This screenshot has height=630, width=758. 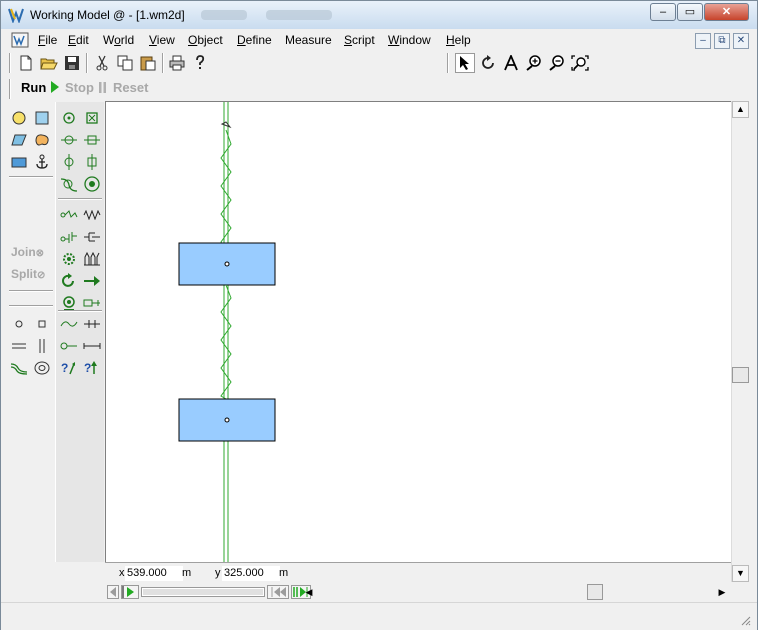 What do you see at coordinates (72, 63) in the screenshot?
I see `save-icon` at bounding box center [72, 63].